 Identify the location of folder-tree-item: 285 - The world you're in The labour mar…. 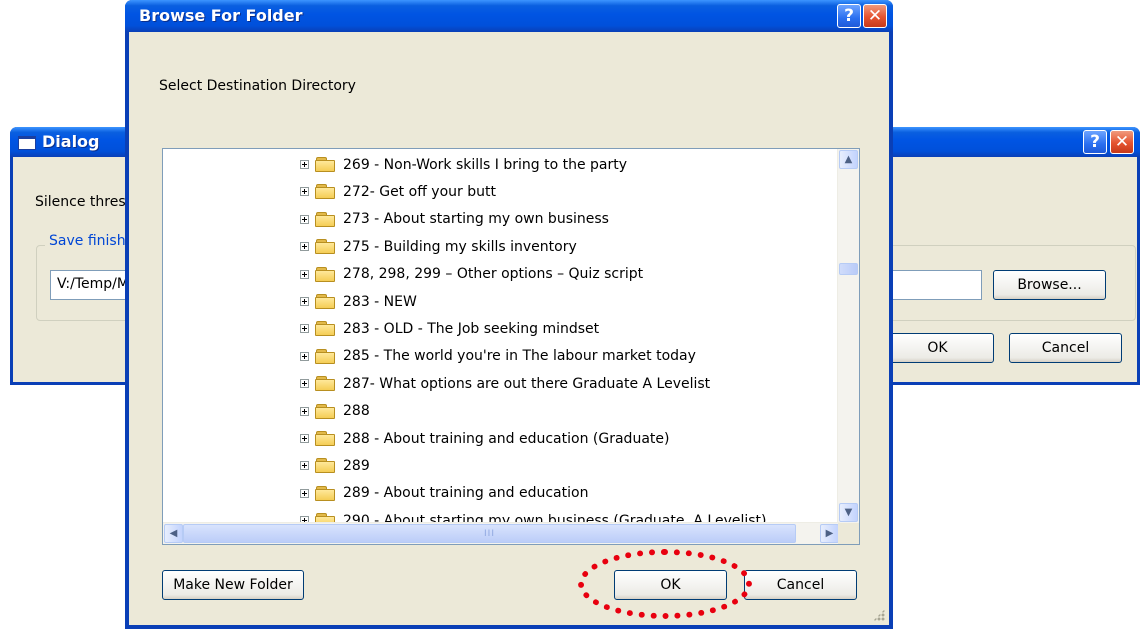
(429, 356).